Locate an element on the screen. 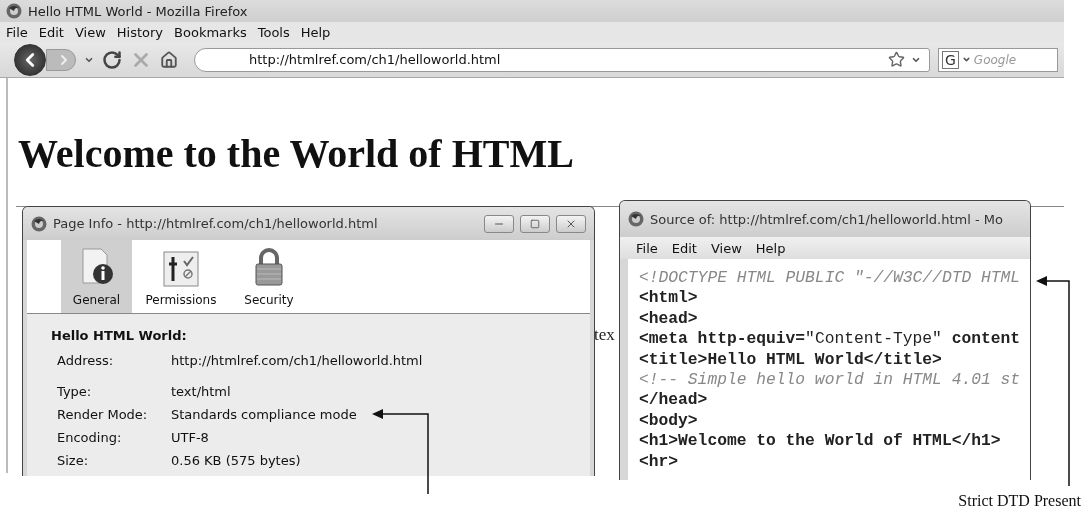 The height and width of the screenshot is (513, 1084). code-line: <body> is located at coordinates (669, 421).